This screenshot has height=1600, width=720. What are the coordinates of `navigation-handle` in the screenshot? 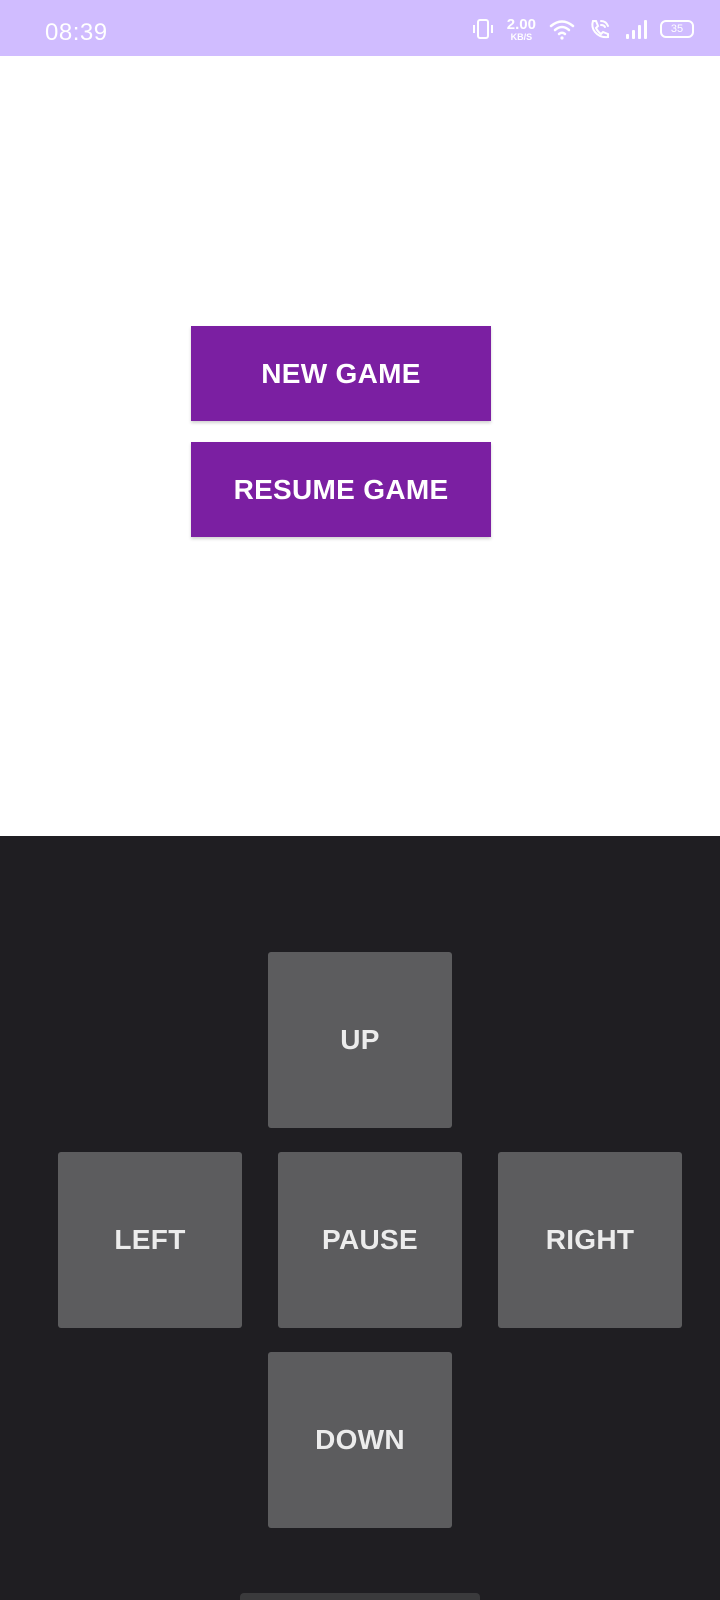 It's located at (360, 1596).